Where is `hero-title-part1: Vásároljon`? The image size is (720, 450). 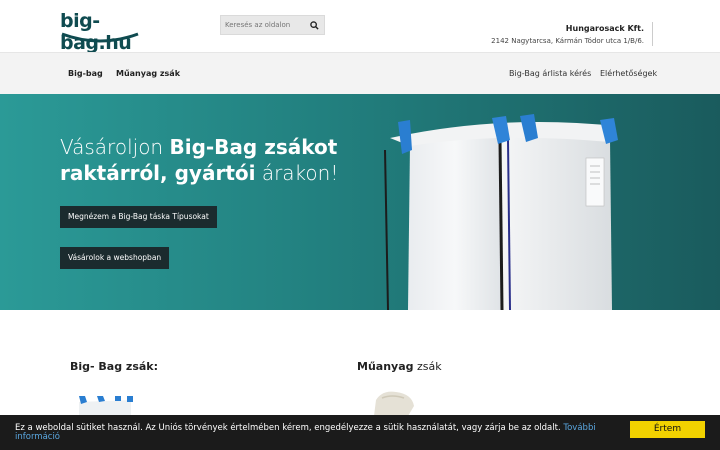
hero-title-part1: Vásároljon is located at coordinates (115, 147).